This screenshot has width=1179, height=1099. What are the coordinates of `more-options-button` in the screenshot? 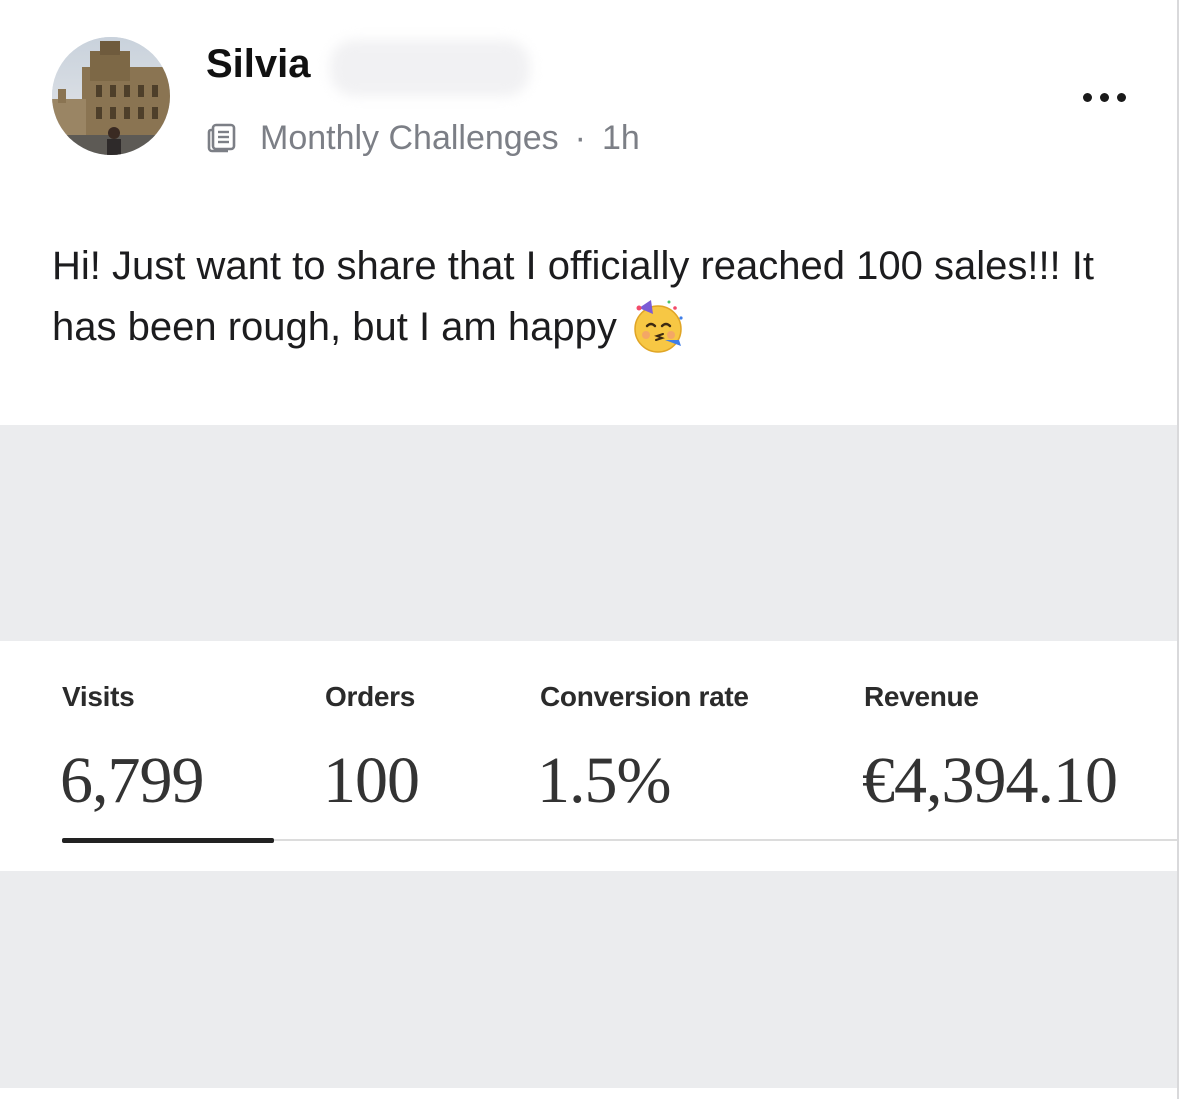 It's located at (1104, 97).